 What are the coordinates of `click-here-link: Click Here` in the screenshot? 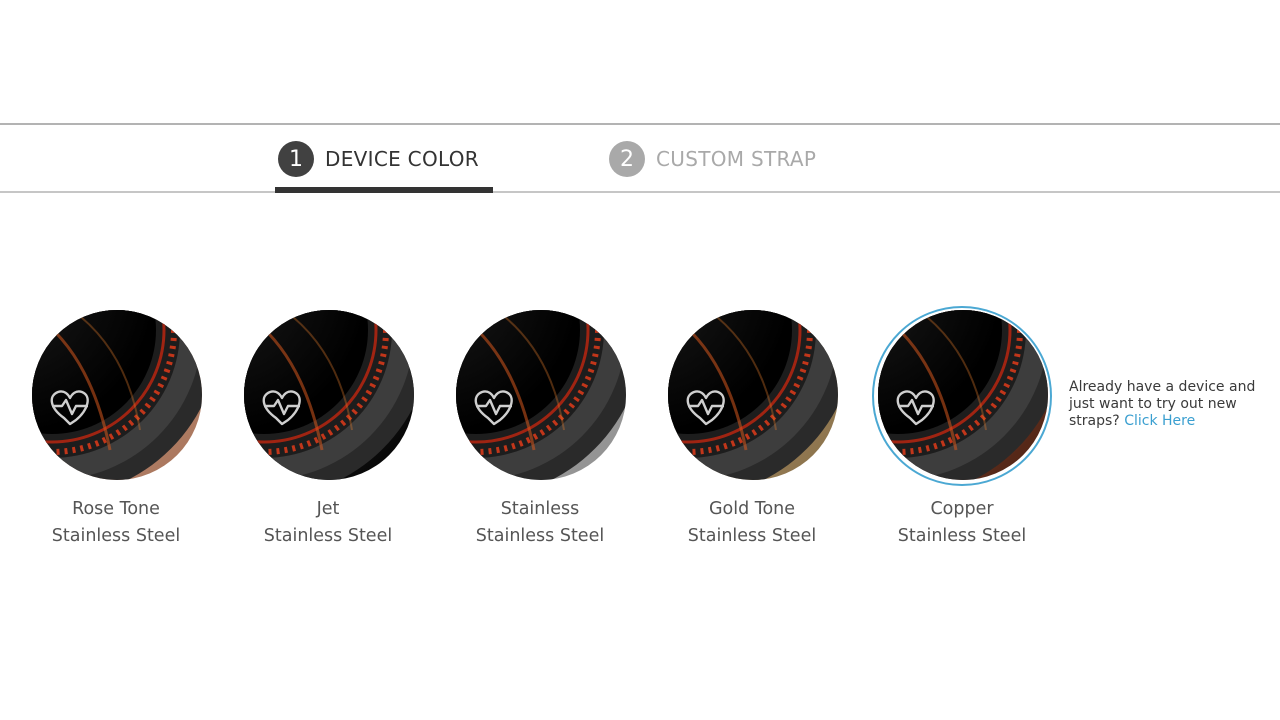 It's located at (1159, 421).